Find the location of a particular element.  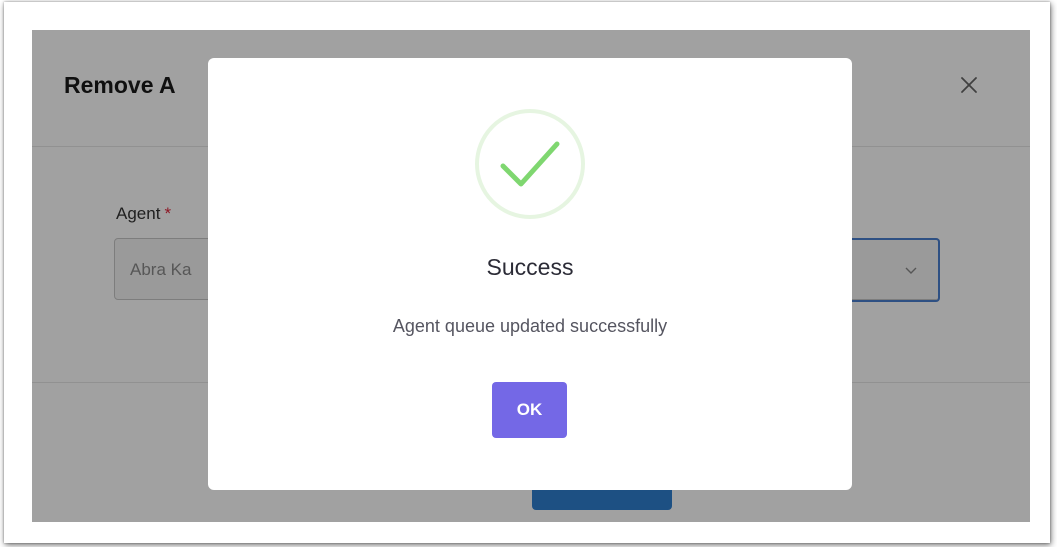

checkmark-circle-icon is located at coordinates (530, 164).